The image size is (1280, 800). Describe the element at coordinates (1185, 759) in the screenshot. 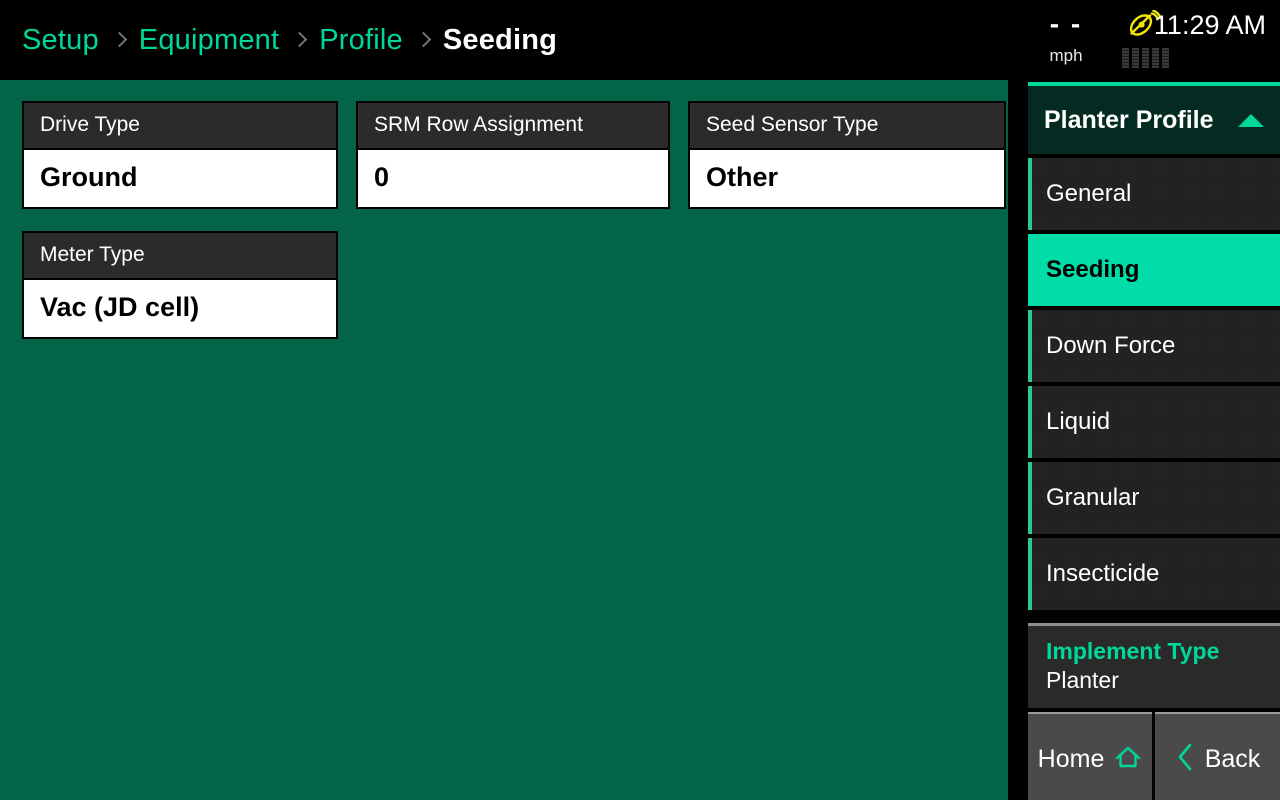

I see `chevron-left-icon` at that location.